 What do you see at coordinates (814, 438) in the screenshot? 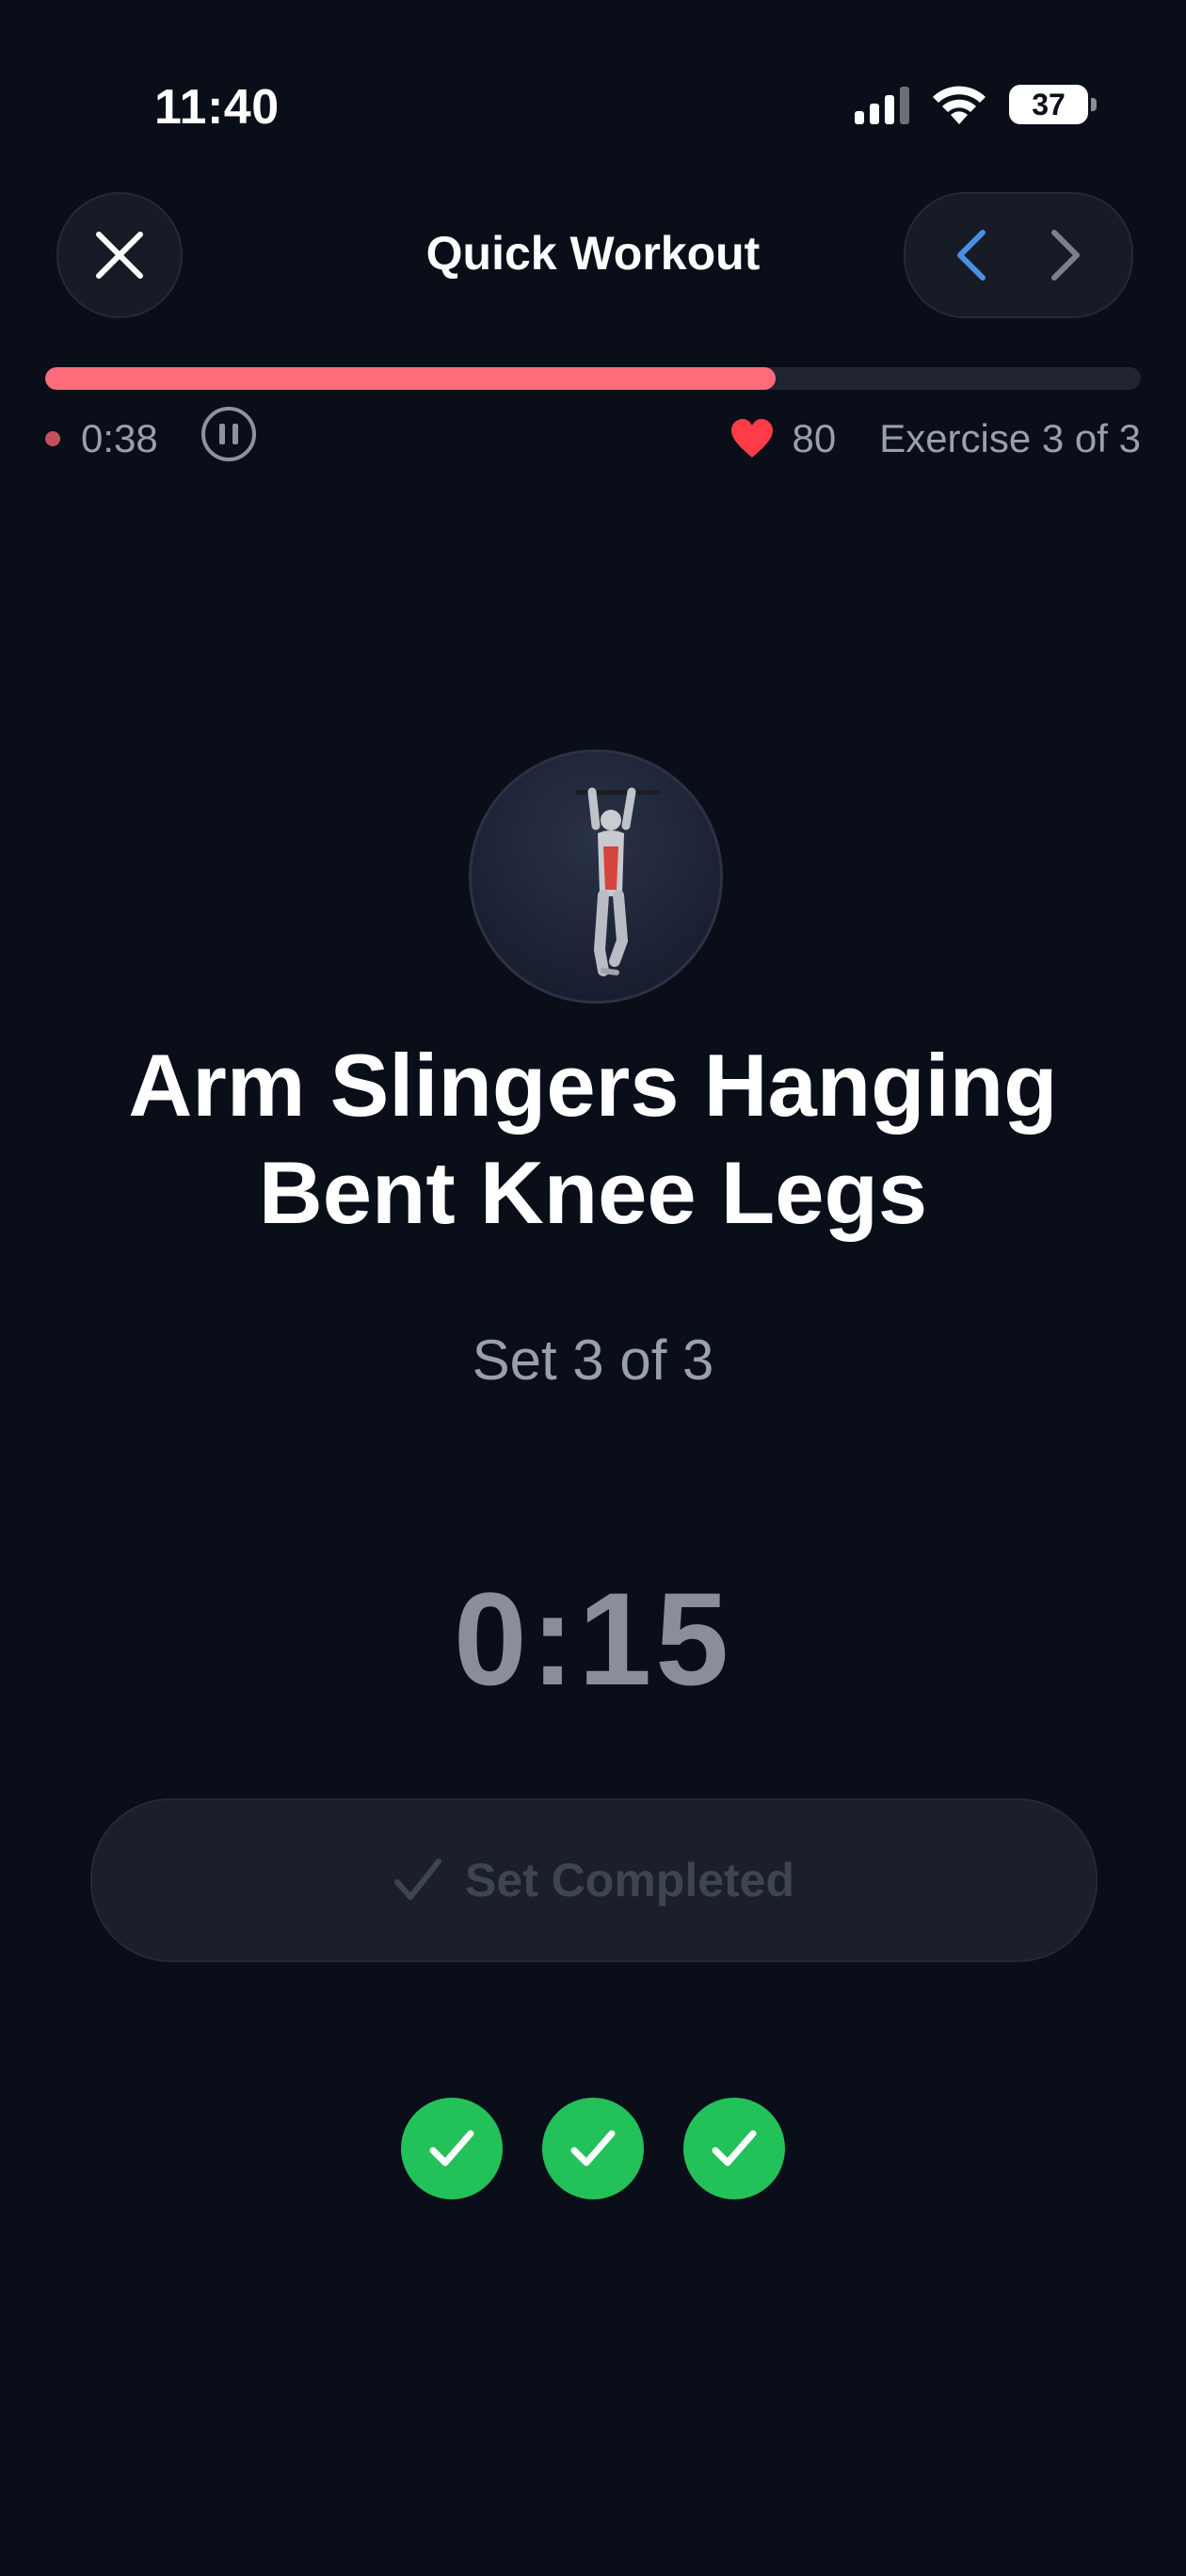
I see `heart-rate: 80` at bounding box center [814, 438].